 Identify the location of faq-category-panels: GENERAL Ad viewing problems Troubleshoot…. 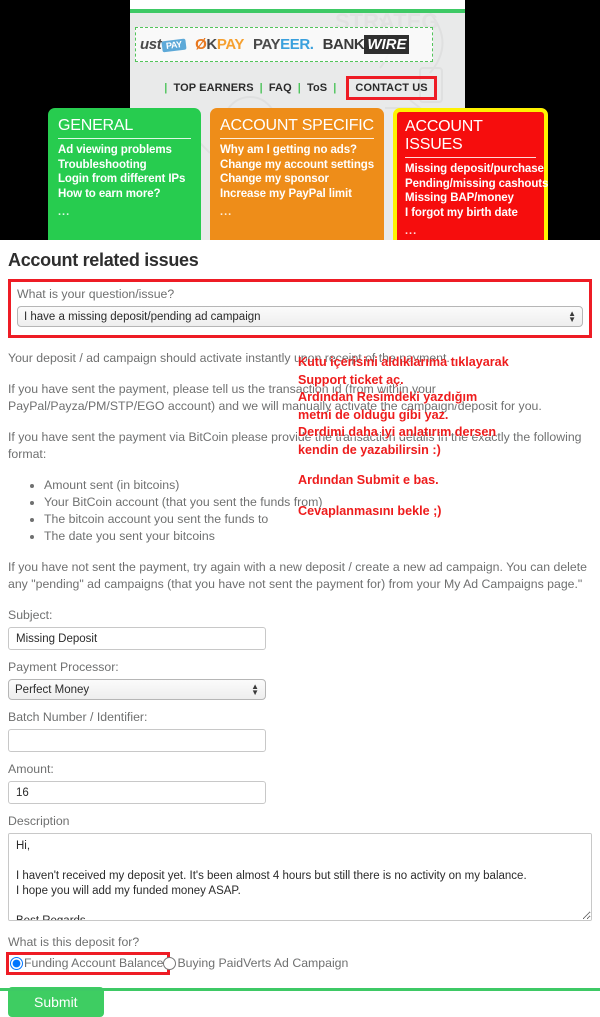
(298, 174).